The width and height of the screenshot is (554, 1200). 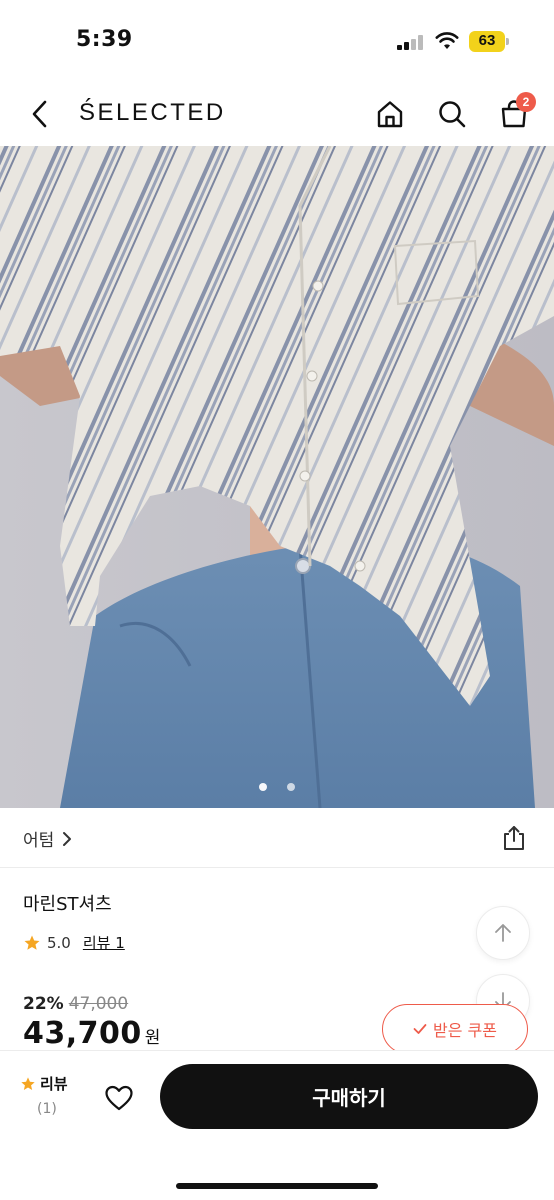 I want to click on gallery-dot-active, so click(x=263, y=787).